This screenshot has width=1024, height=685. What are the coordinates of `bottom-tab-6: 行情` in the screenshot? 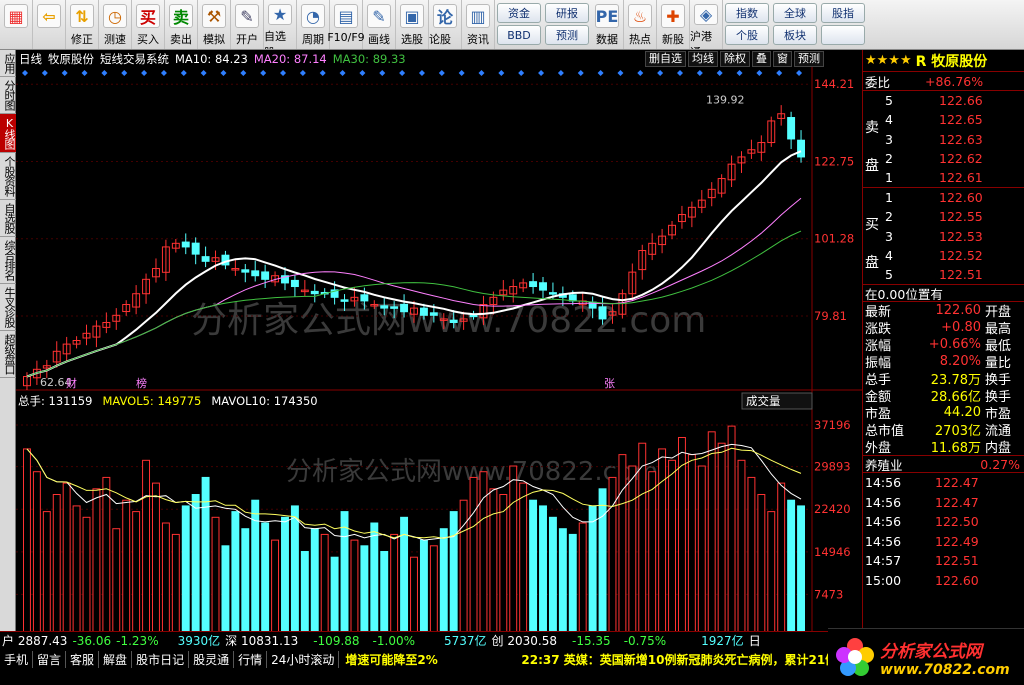 It's located at (251, 659).